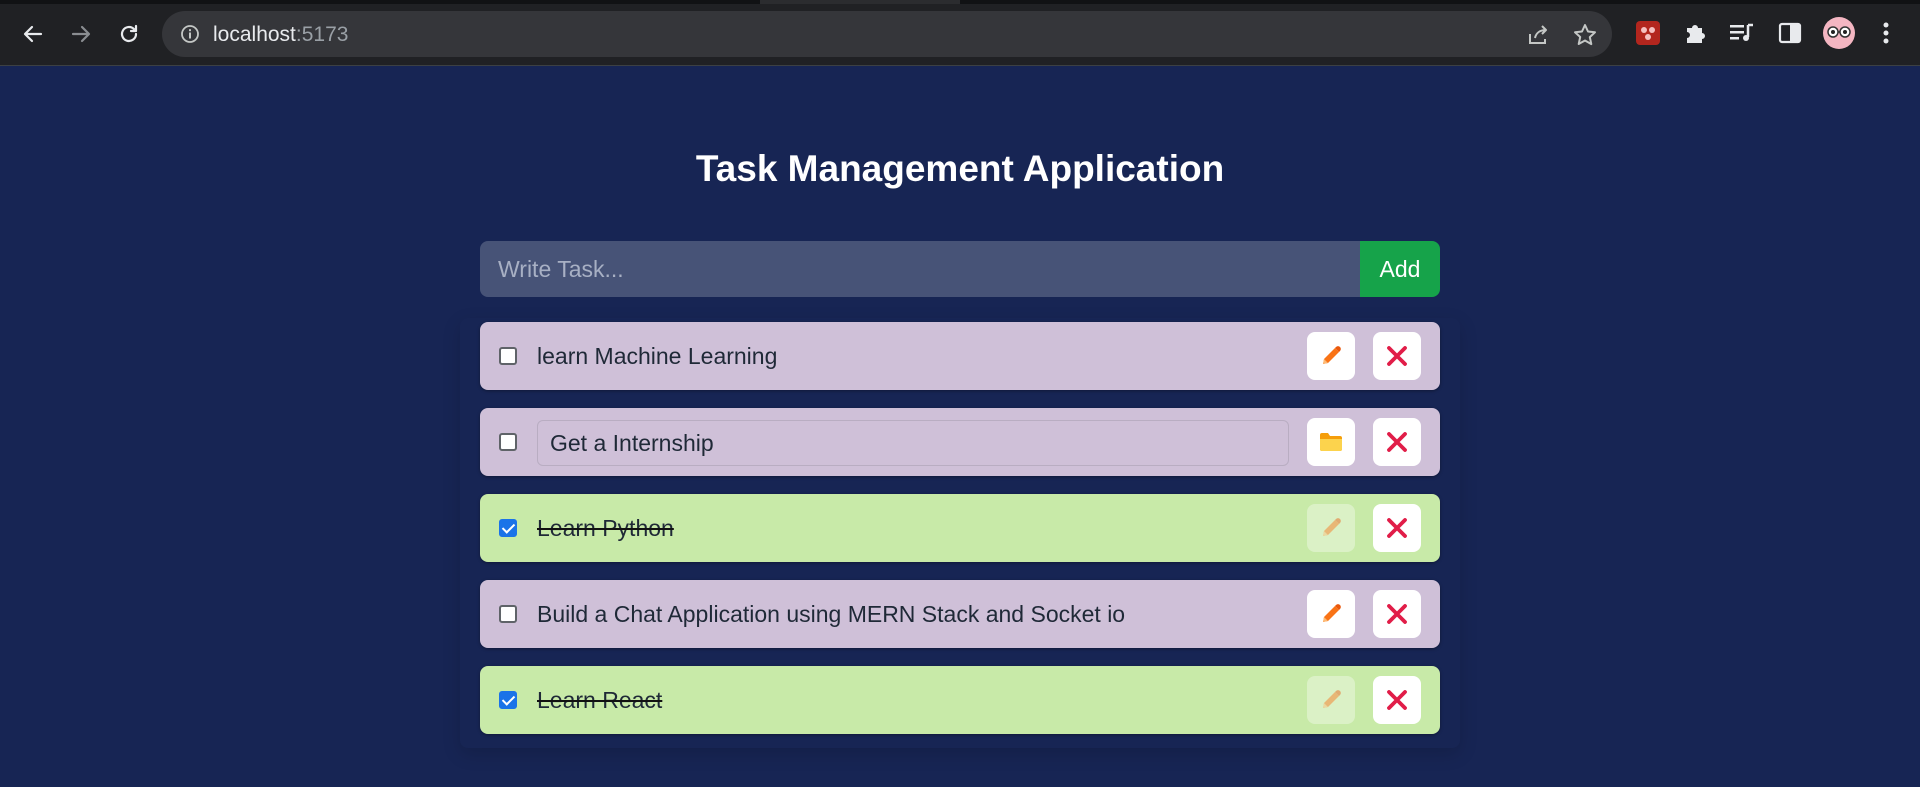  What do you see at coordinates (1400, 269) in the screenshot?
I see `add-button: Add` at bounding box center [1400, 269].